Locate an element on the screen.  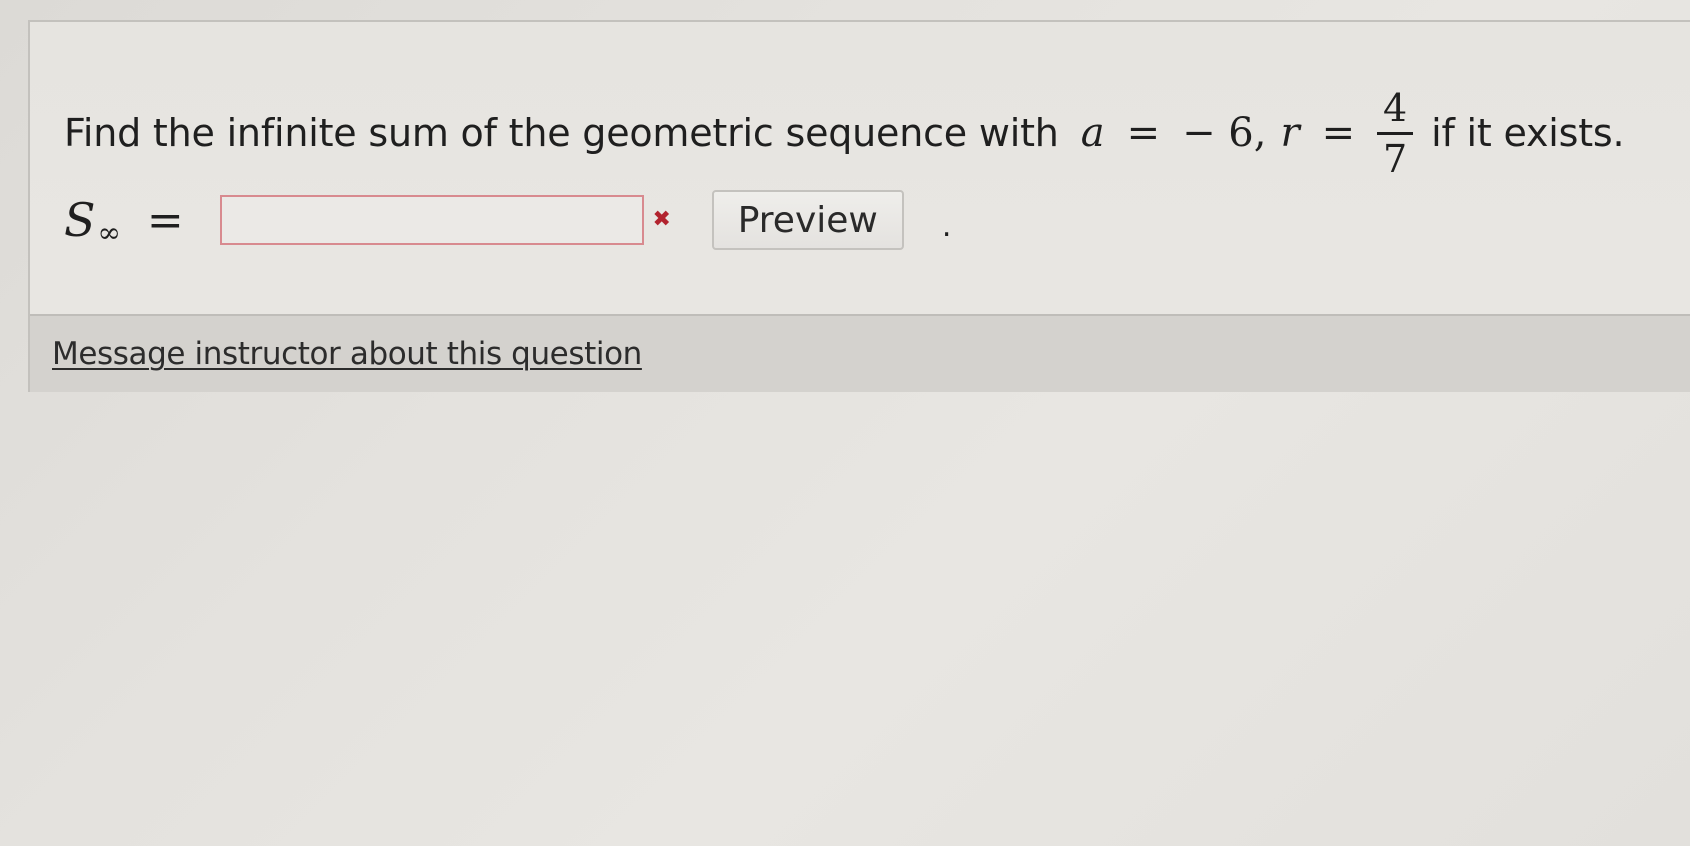
answer-input is located at coordinates (431, 220).